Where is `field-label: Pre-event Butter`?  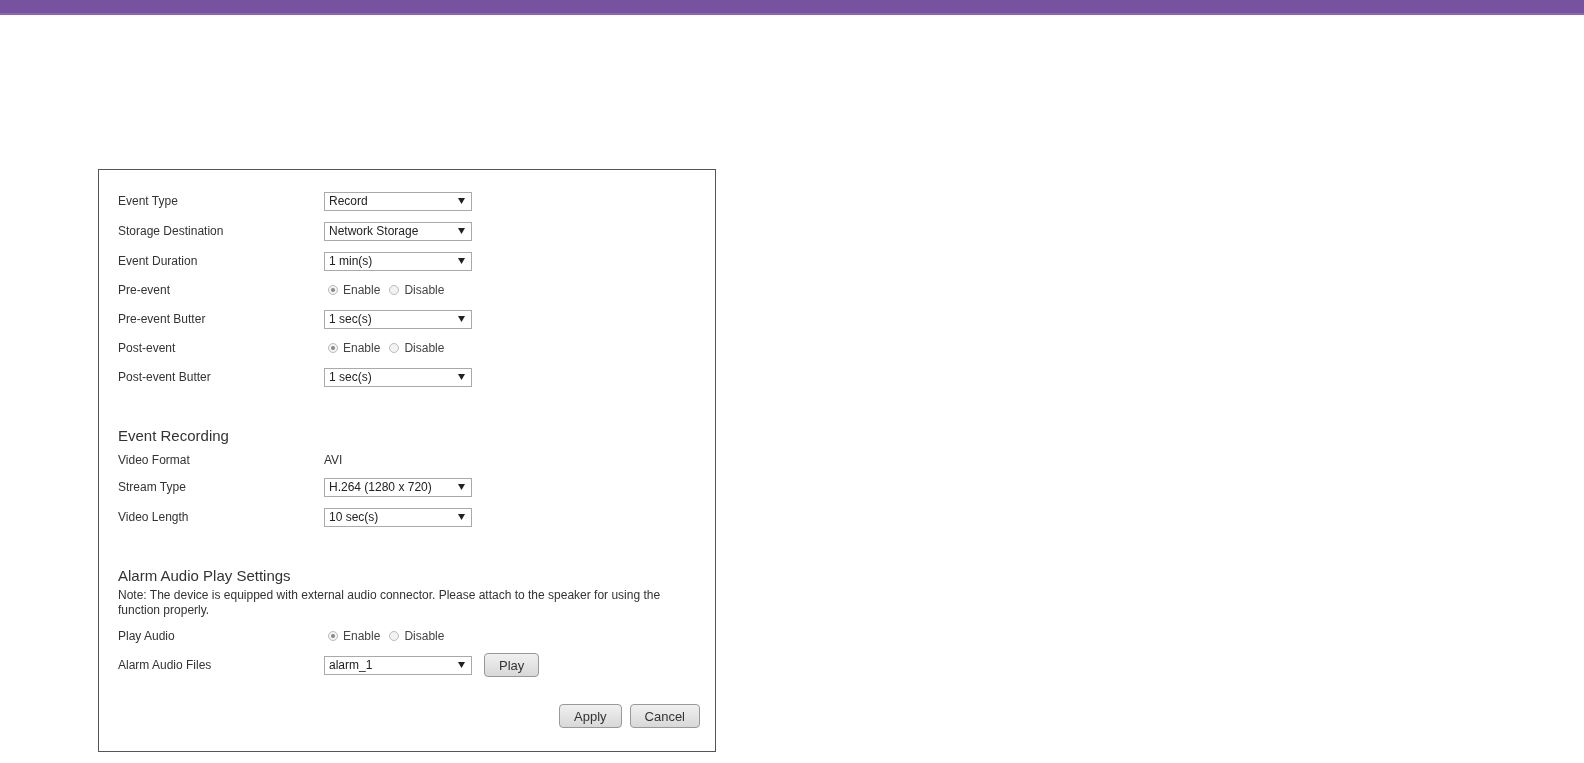 field-label: Pre-event Butter is located at coordinates (162, 319).